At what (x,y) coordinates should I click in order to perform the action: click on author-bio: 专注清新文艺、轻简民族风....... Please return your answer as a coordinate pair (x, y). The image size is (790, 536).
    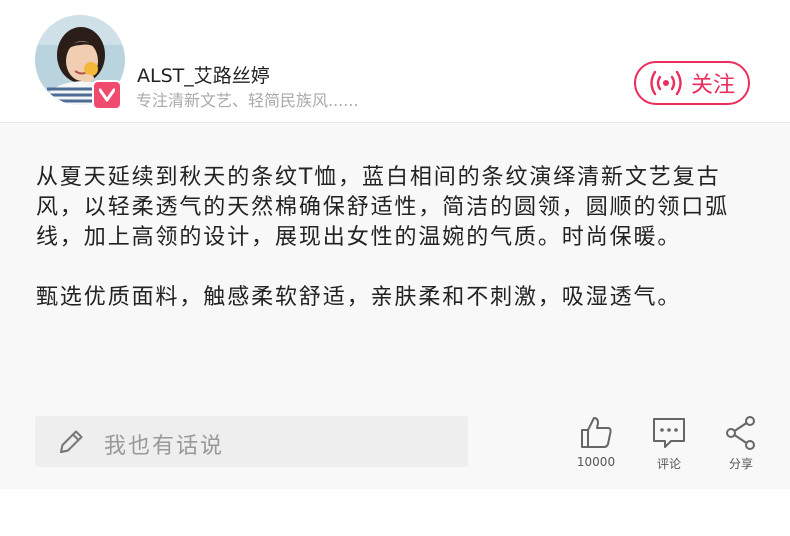
    Looking at the image, I should click on (247, 100).